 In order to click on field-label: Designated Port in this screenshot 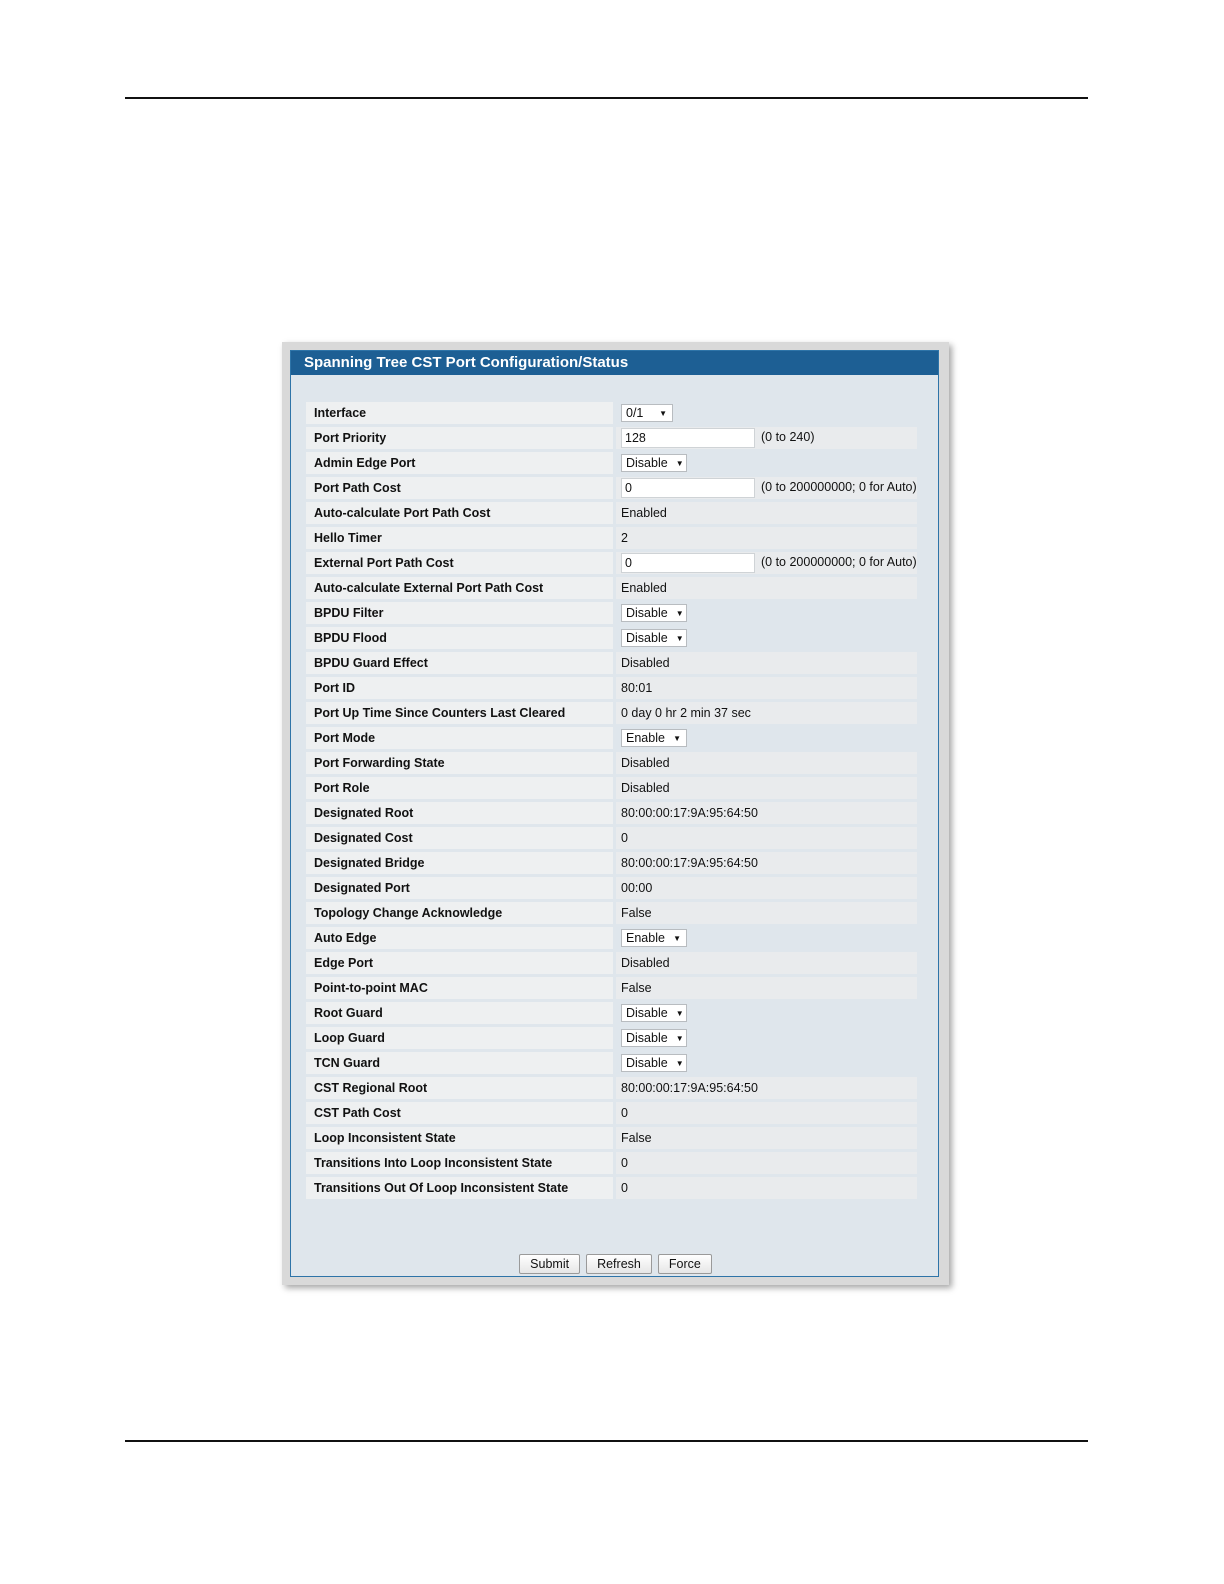, I will do `click(459, 888)`.